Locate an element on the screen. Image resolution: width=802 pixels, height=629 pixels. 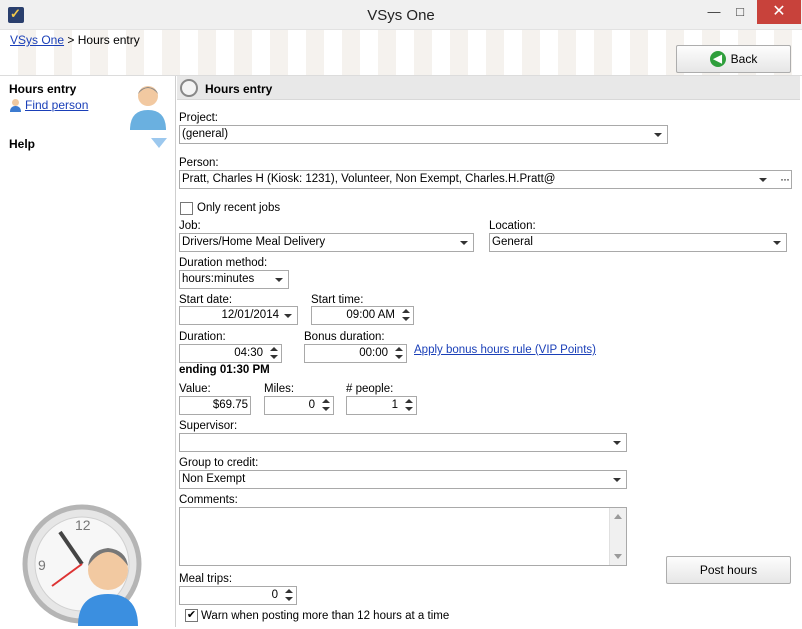
comments-label: Comments: is located at coordinates (208, 500).